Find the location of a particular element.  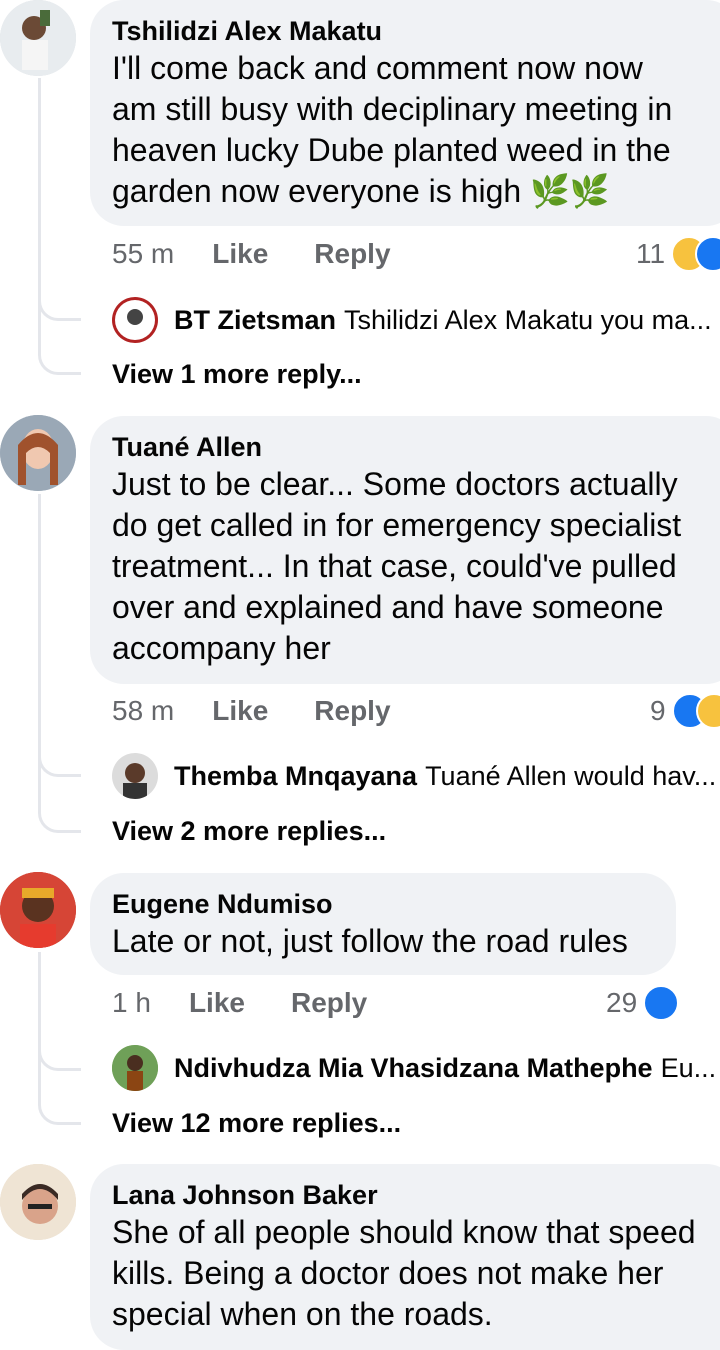

reply-author: BT Zietsman is located at coordinates (255, 319).